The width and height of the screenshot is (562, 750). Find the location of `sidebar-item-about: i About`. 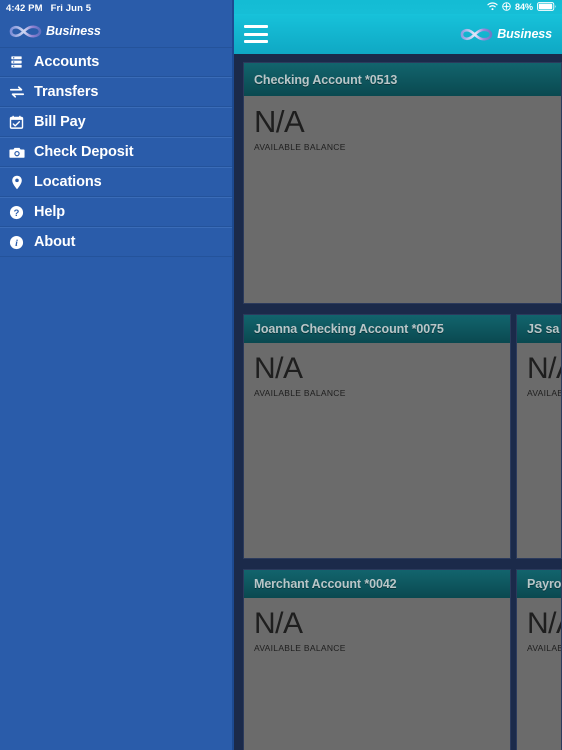

sidebar-item-about: i About is located at coordinates (116, 242).